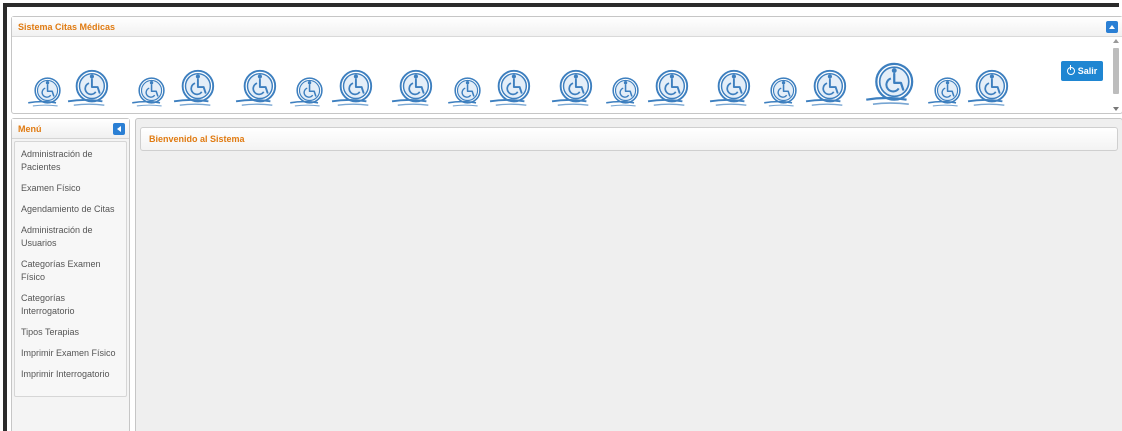 This screenshot has width=1122, height=431. Describe the element at coordinates (1116, 109) in the screenshot. I see `scroll-down-icon` at that location.